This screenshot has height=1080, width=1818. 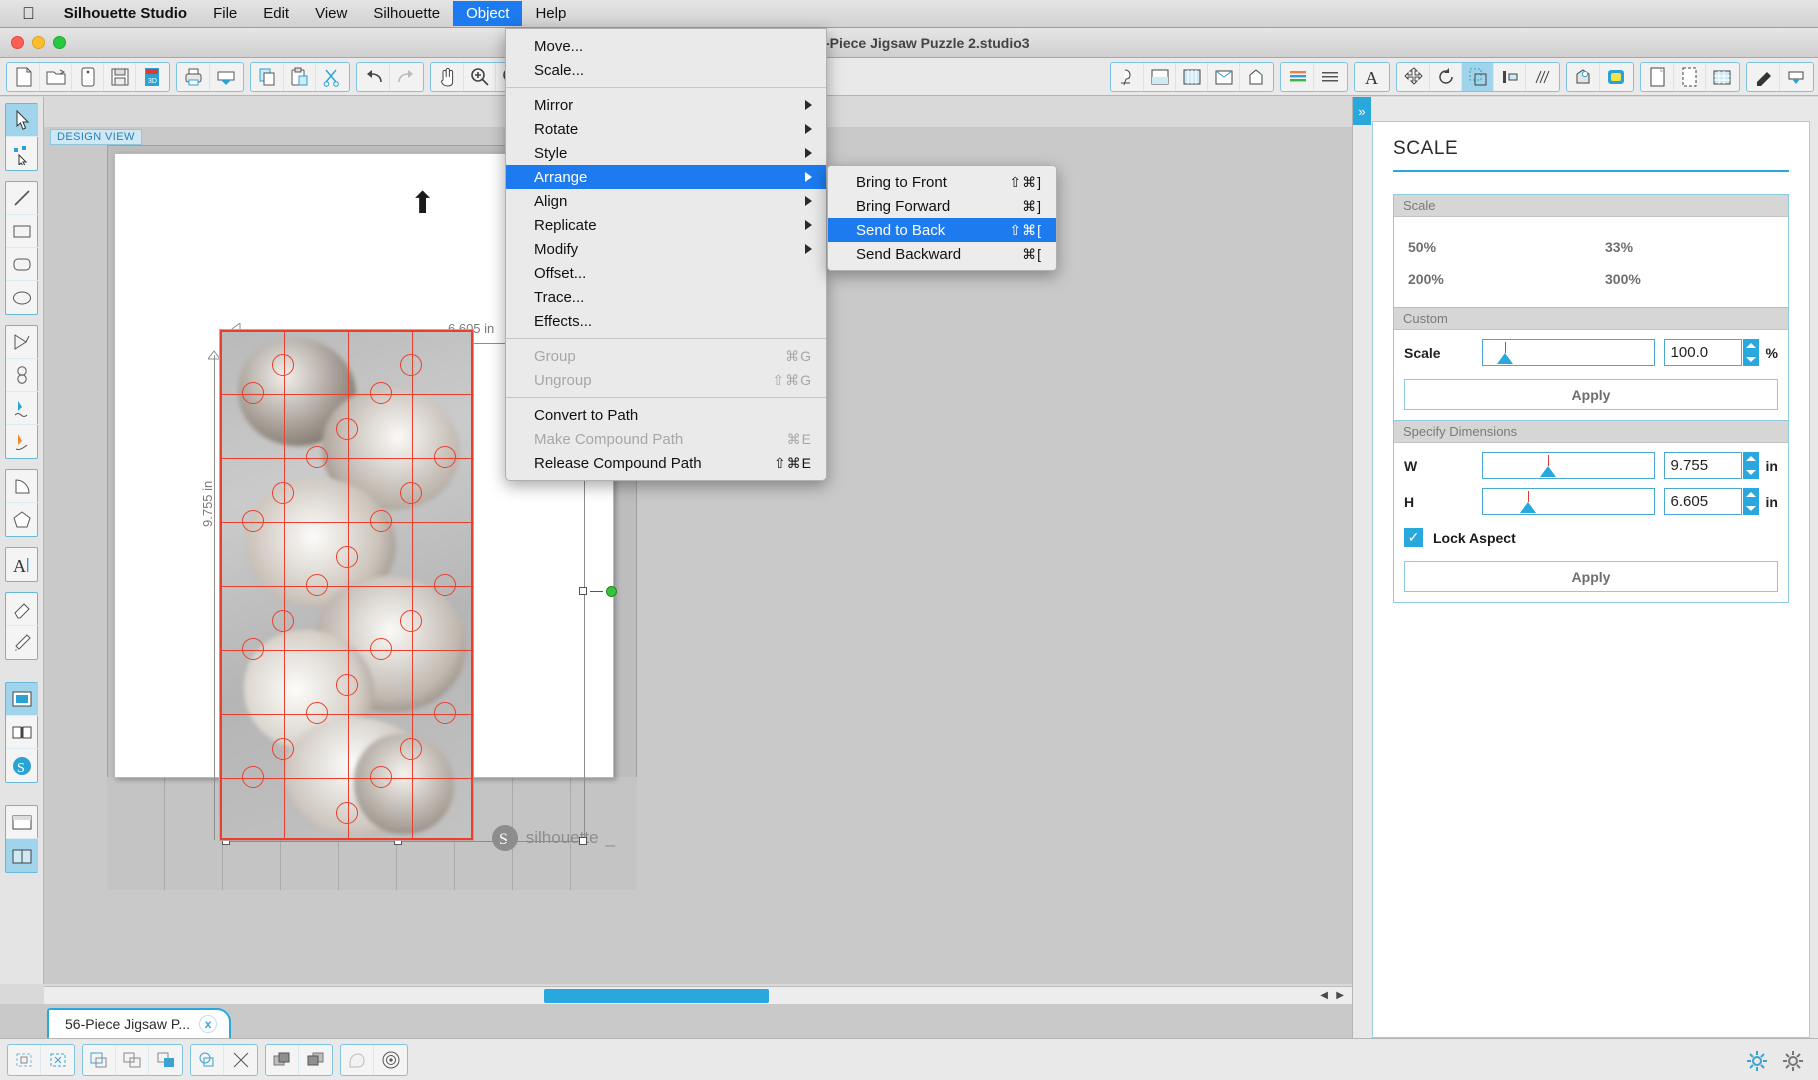 What do you see at coordinates (1192, 76) in the screenshot?
I see `cutting-mat-icon` at bounding box center [1192, 76].